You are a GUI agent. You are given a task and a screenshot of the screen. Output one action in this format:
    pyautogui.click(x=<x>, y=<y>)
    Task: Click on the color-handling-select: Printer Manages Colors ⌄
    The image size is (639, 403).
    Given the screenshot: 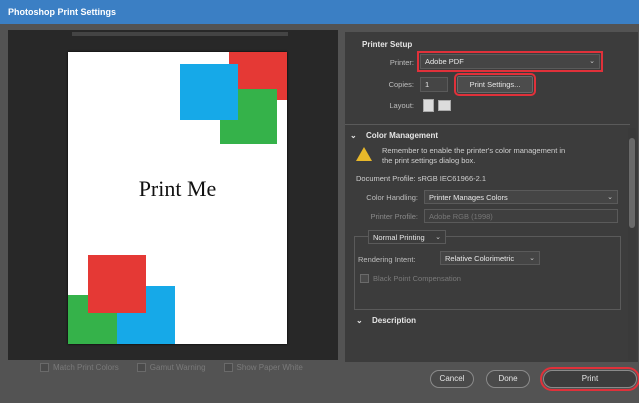 What is the action you would take?
    pyautogui.click(x=521, y=197)
    